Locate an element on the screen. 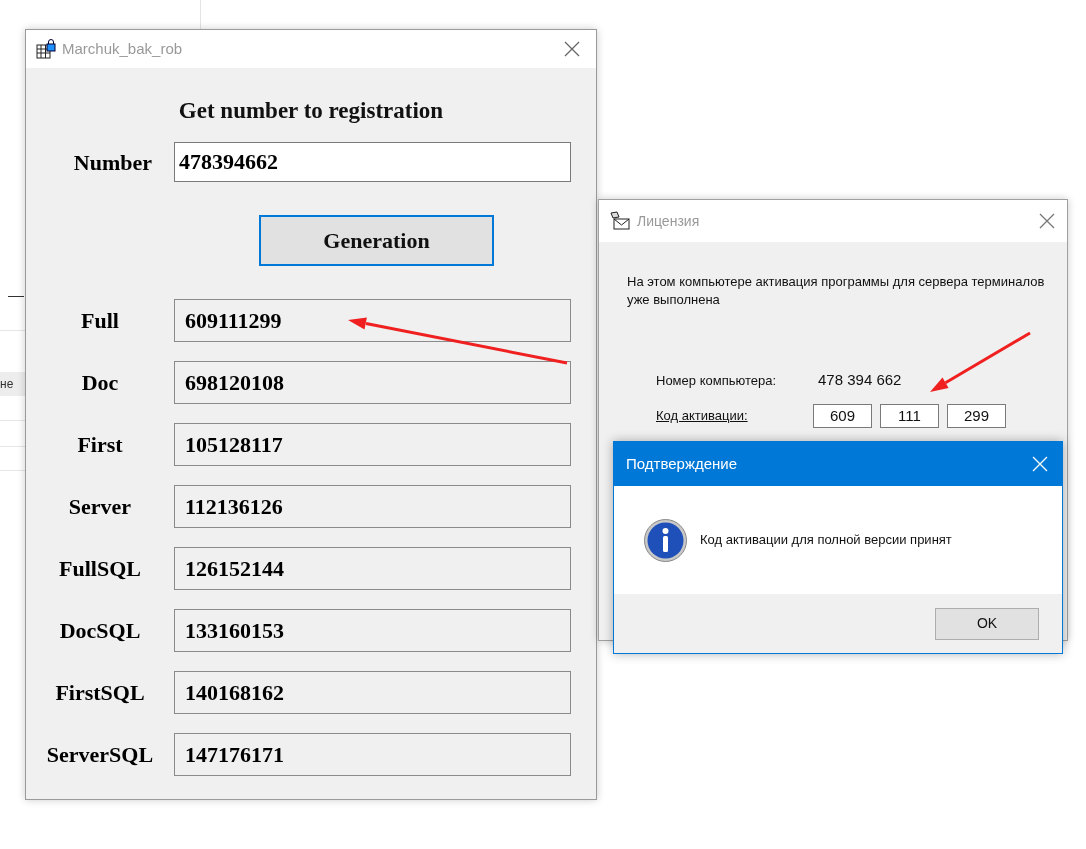 This screenshot has height=849, width=1086. heading: Get number to registration is located at coordinates (311, 111).